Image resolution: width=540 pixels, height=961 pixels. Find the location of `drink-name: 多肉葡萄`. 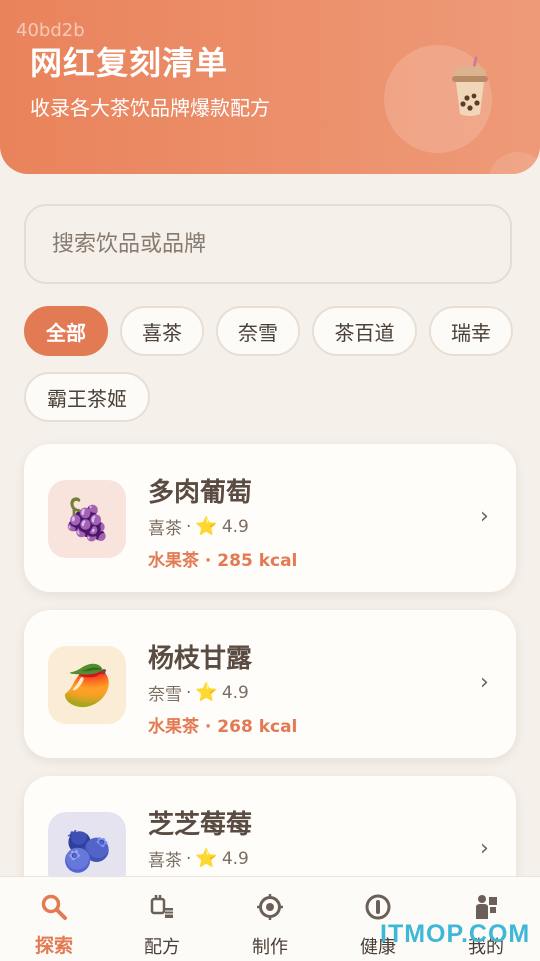

drink-name: 多肉葡萄 is located at coordinates (200, 493).